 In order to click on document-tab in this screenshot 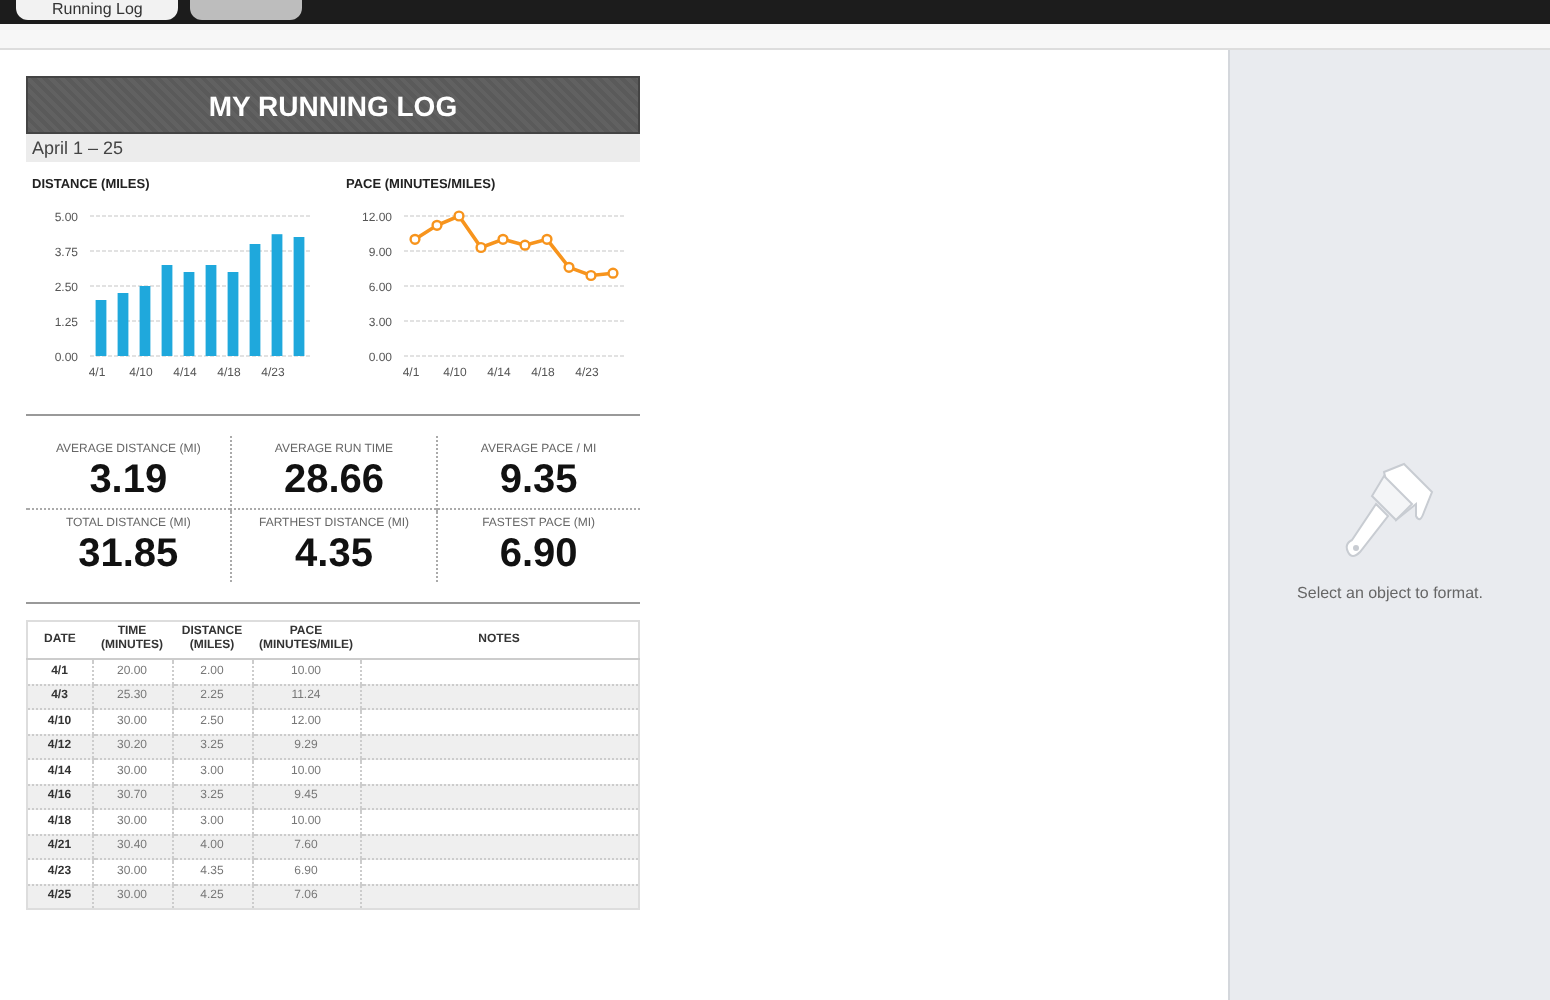, I will do `click(246, 10)`.